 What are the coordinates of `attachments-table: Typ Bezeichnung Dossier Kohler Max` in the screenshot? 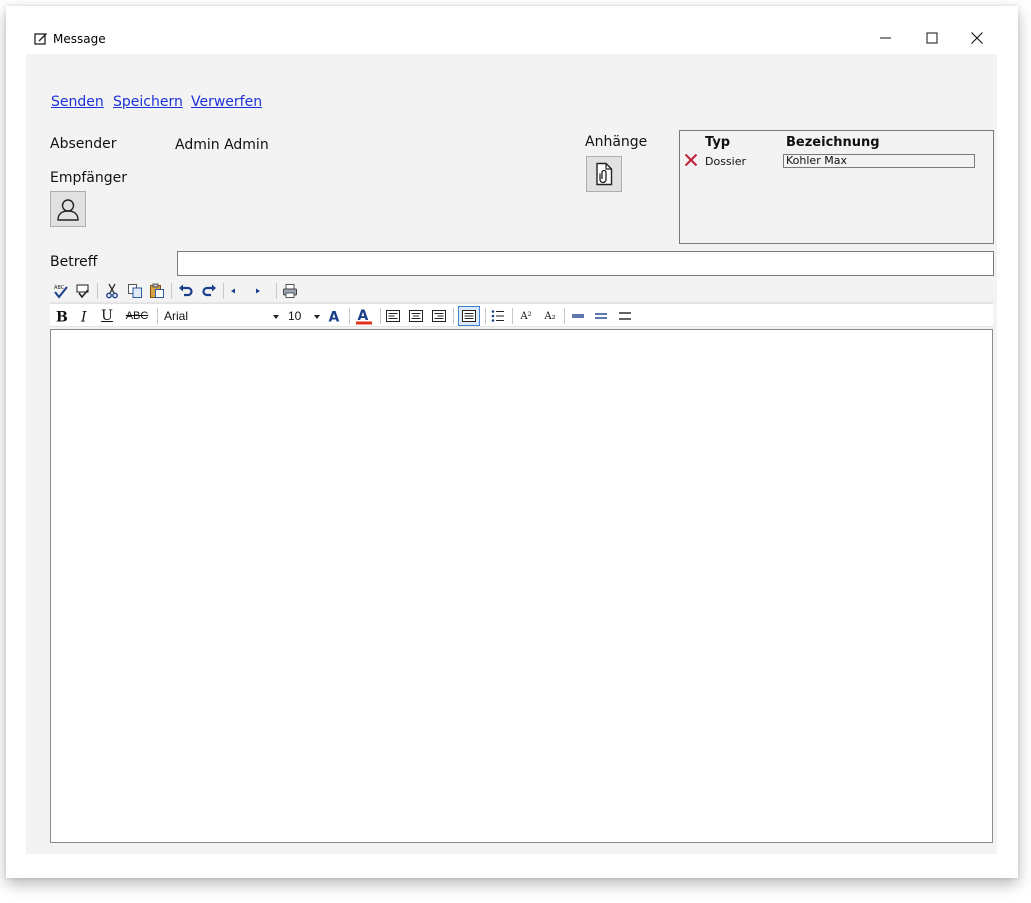 It's located at (836, 187).